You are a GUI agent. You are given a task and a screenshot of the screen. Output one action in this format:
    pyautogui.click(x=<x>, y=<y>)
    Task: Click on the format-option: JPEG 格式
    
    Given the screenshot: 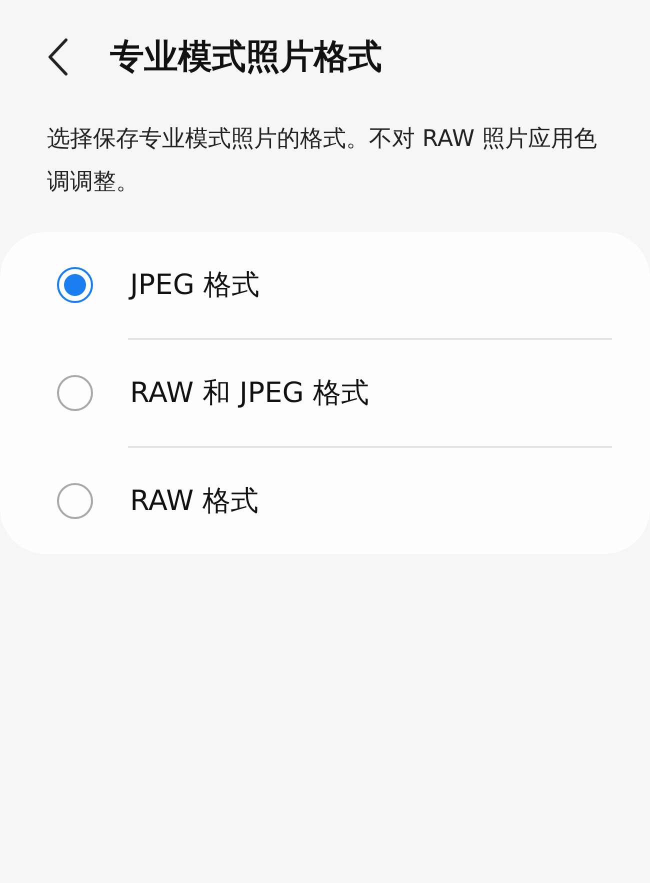 What is the action you would take?
    pyautogui.click(x=325, y=285)
    